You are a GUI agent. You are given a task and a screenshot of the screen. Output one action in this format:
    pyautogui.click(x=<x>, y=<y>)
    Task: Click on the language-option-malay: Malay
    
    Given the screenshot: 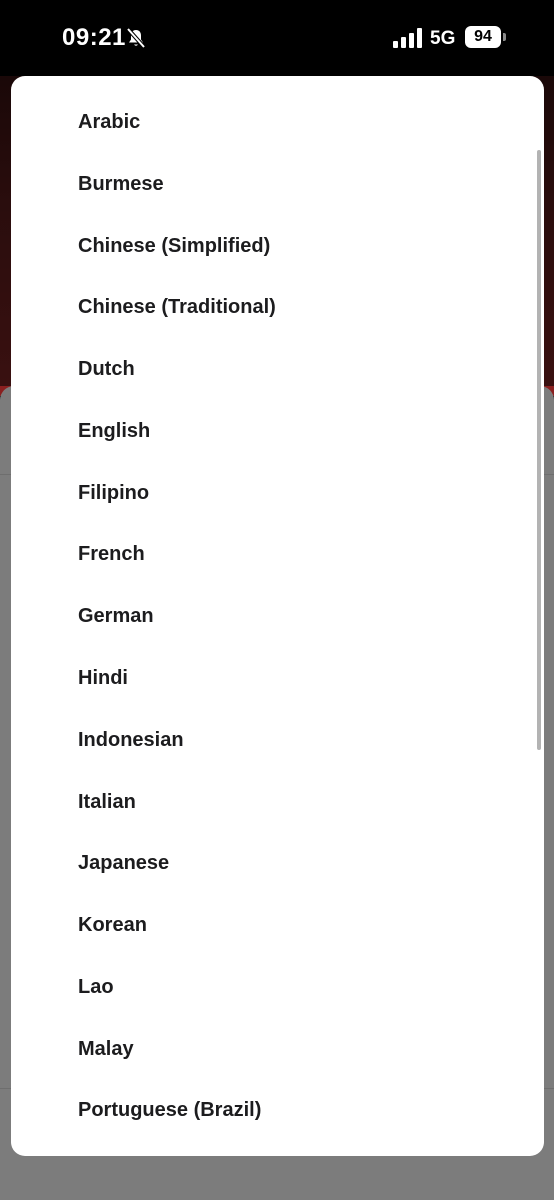 What is the action you would take?
    pyautogui.click(x=277, y=1049)
    